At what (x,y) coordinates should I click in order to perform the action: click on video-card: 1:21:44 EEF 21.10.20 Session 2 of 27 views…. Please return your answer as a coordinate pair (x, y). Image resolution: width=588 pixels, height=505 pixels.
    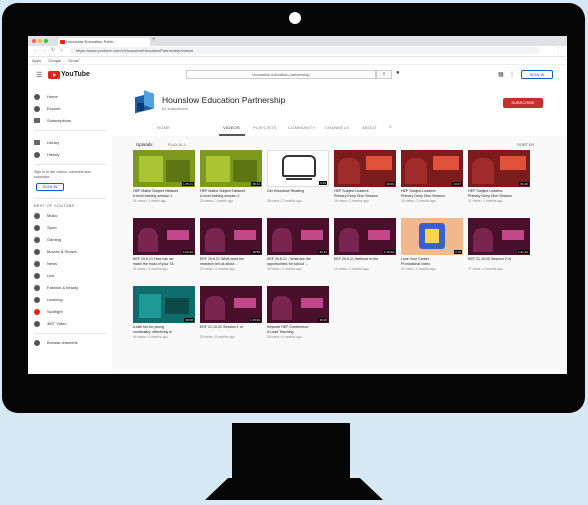
    Looking at the image, I should click on (499, 246).